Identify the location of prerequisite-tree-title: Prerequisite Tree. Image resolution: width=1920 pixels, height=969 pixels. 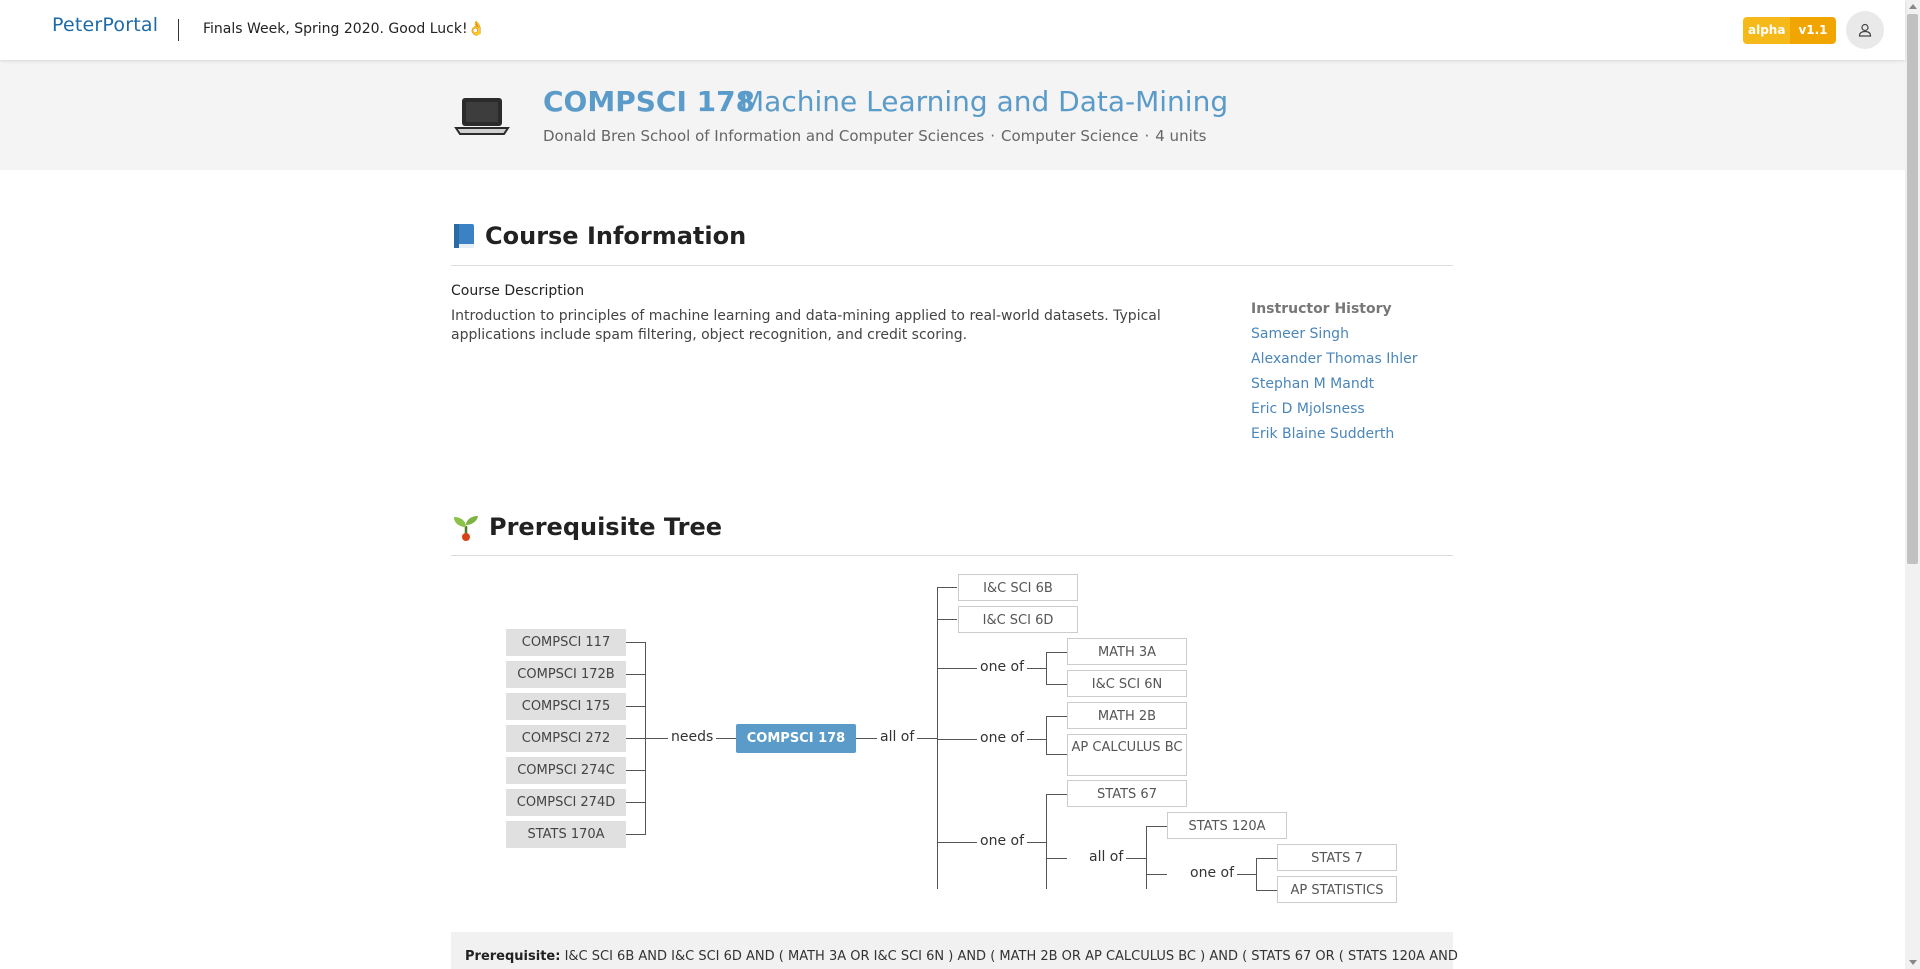
(606, 527).